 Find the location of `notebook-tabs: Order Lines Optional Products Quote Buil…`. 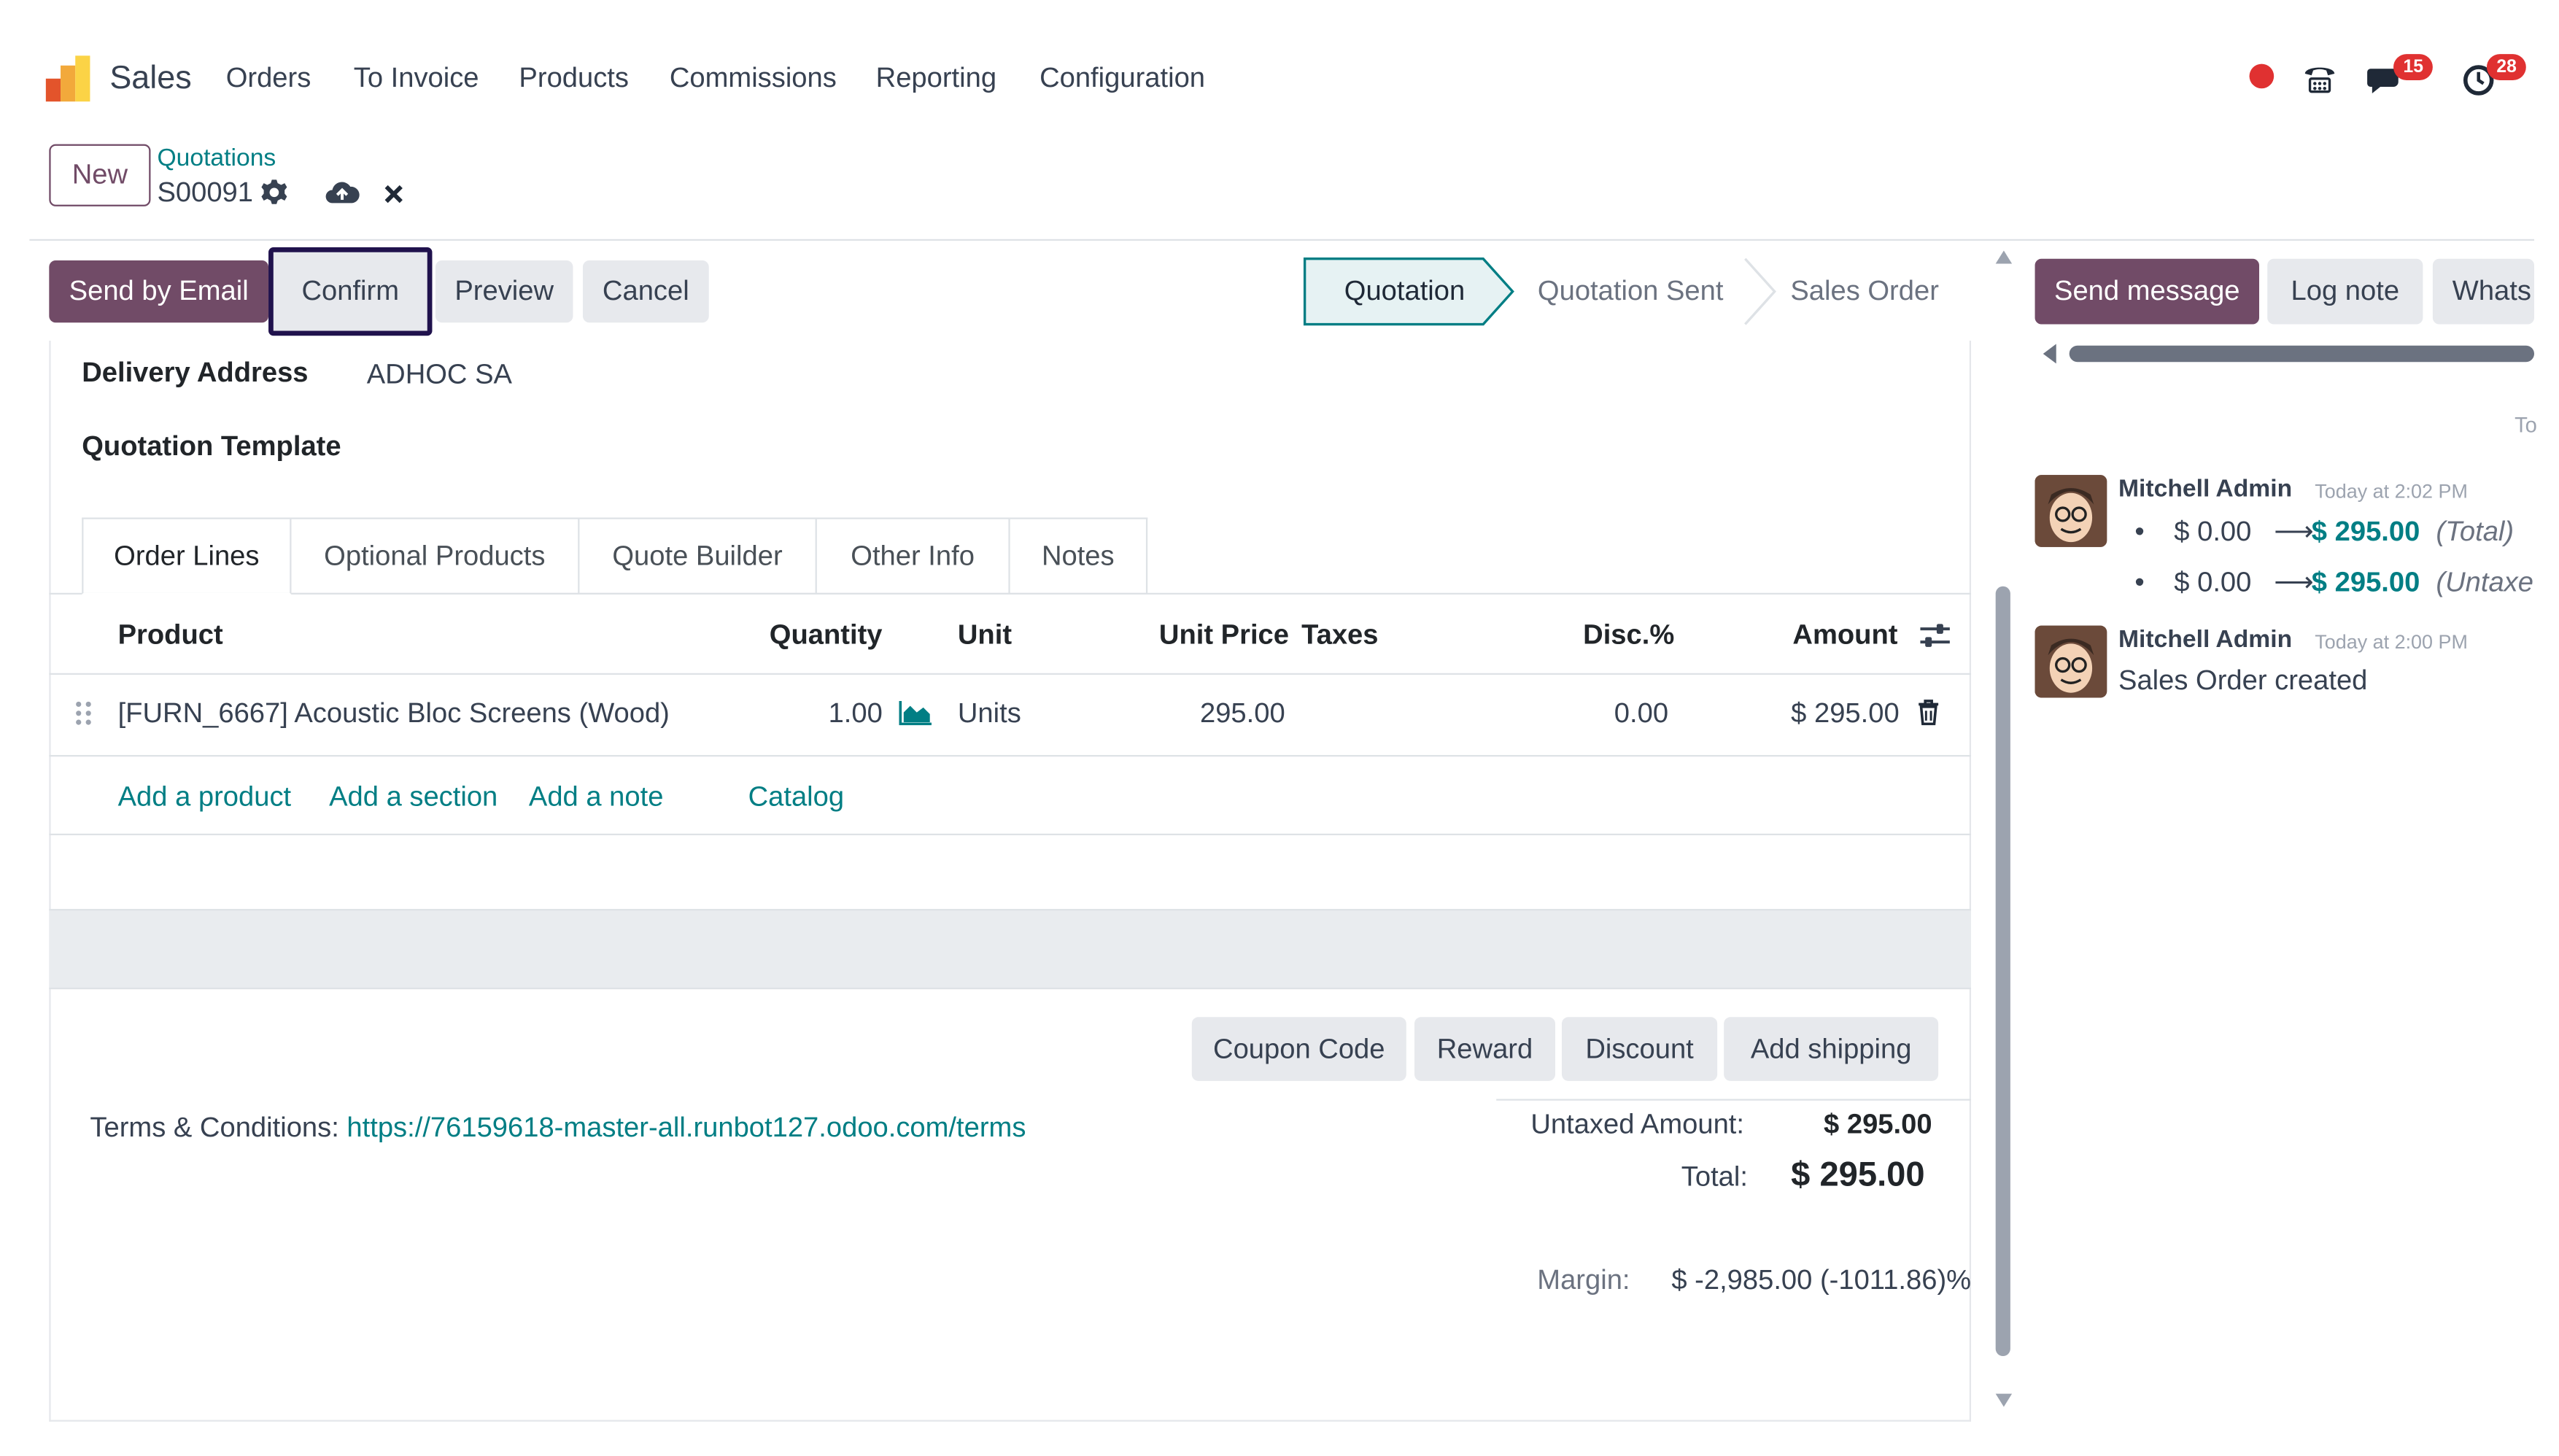

notebook-tabs: Order Lines Optional Products Quote Buil… is located at coordinates (615, 556).